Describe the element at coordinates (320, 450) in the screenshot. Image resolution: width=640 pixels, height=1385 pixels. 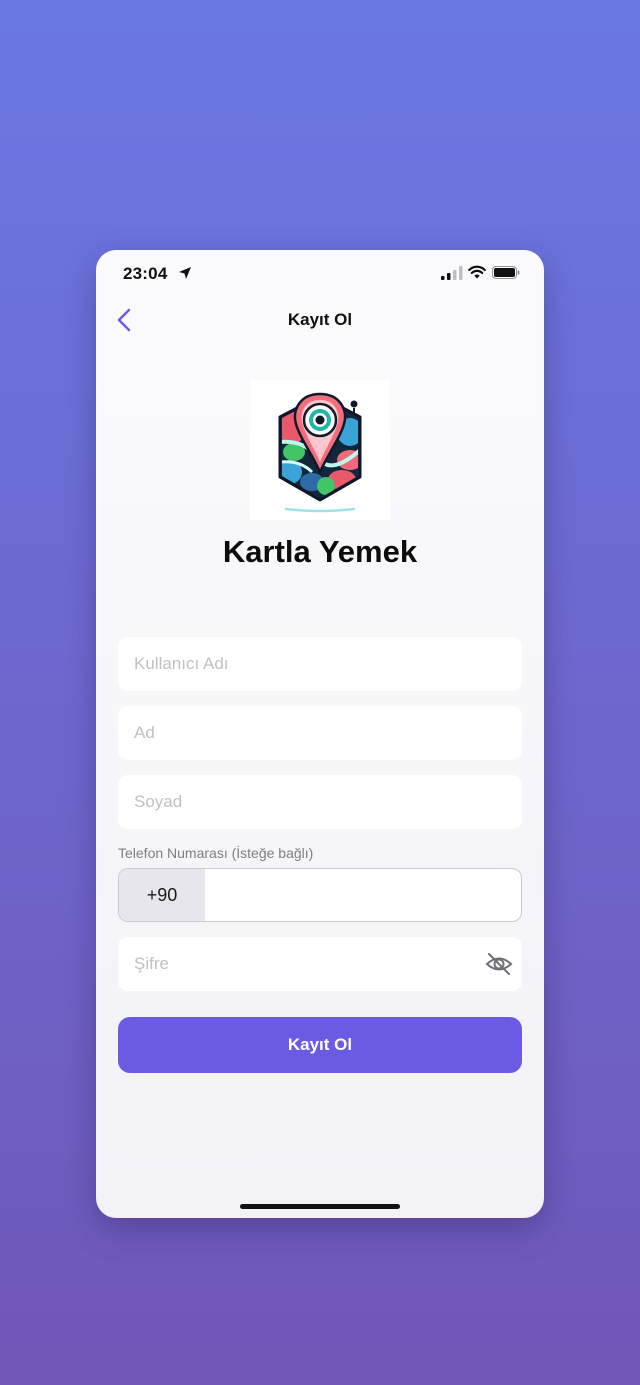
I see `app-logo` at that location.